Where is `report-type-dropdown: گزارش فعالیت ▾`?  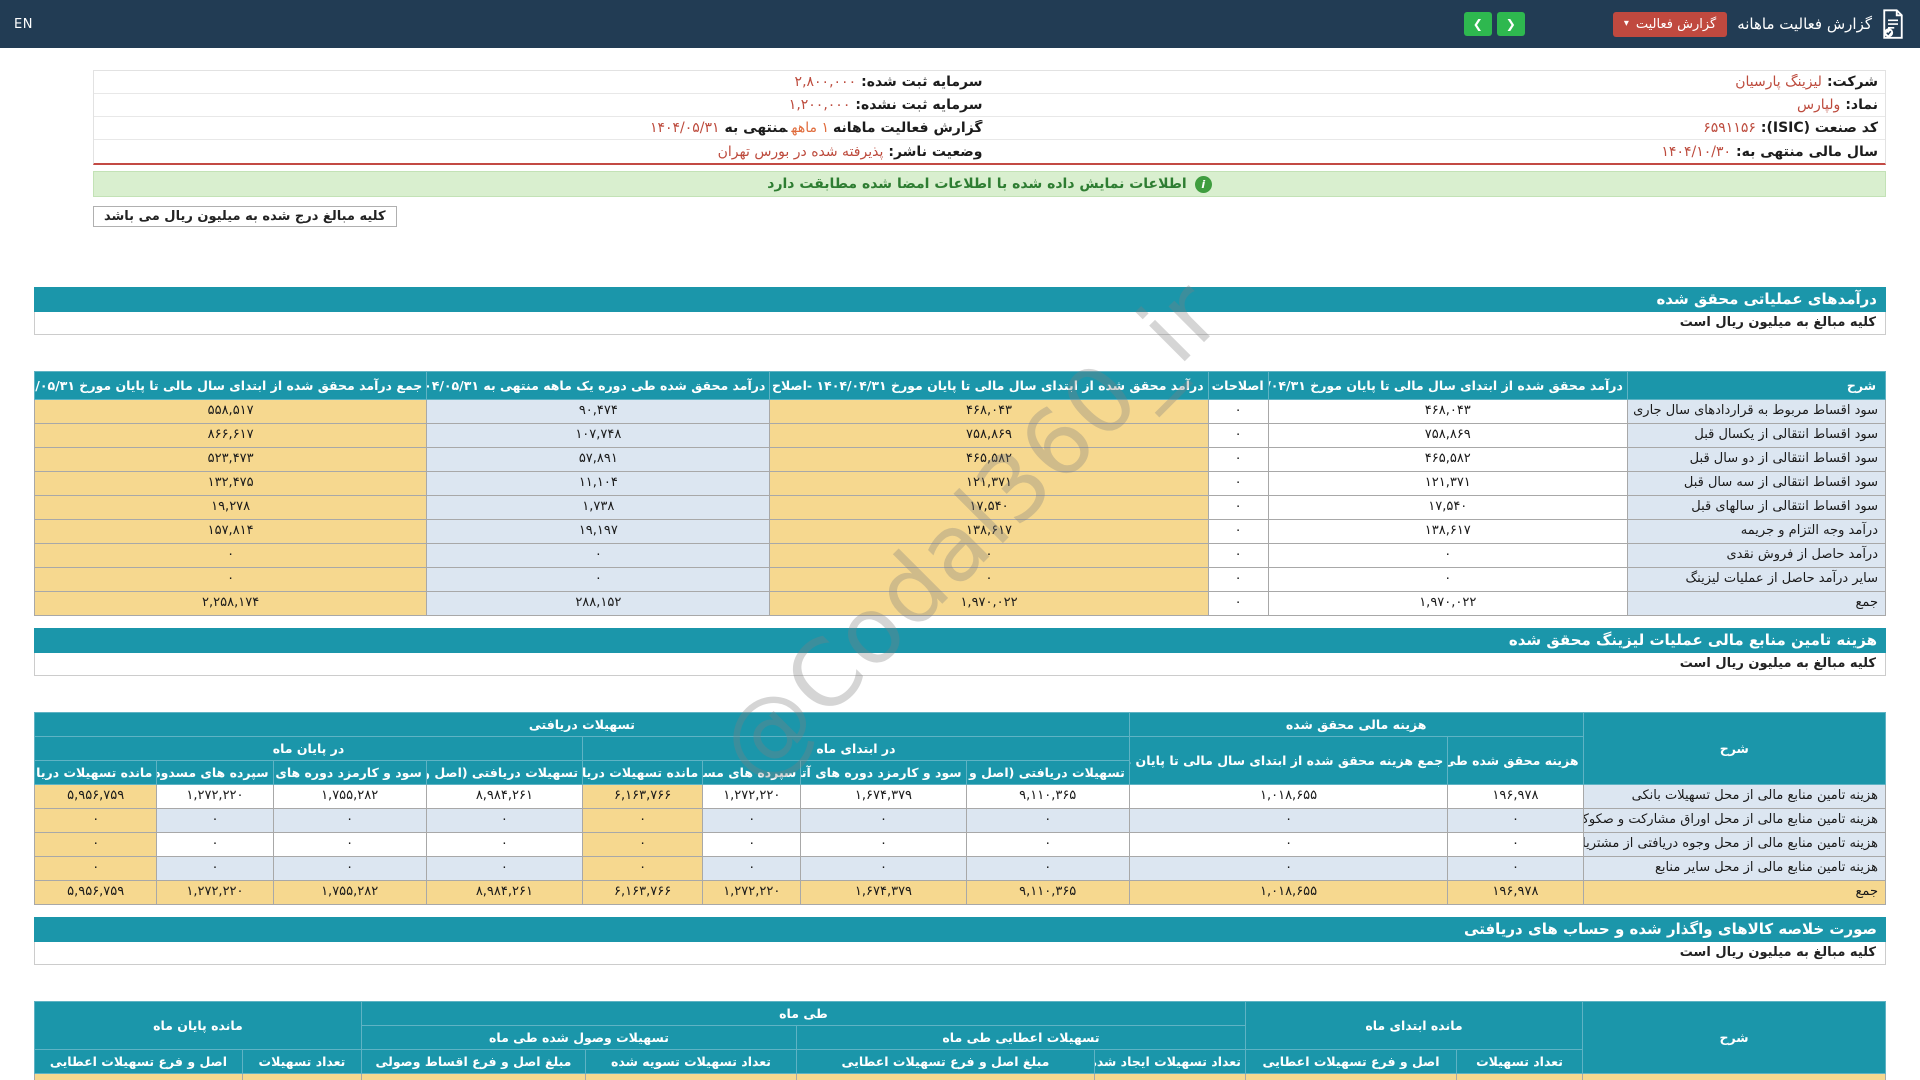 report-type-dropdown: گزارش فعالیت ▾ is located at coordinates (1670, 24).